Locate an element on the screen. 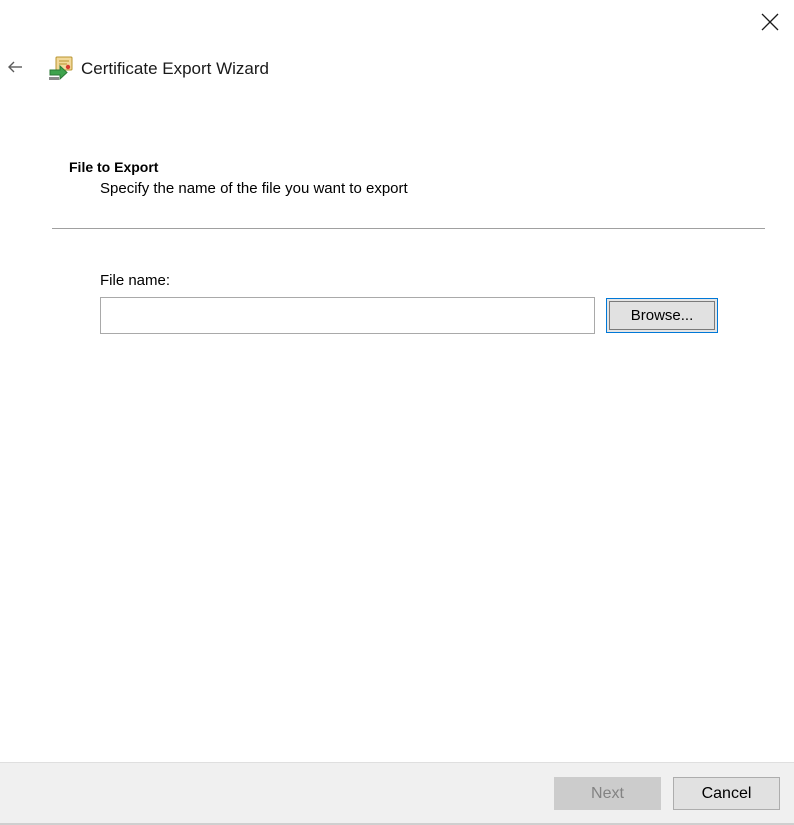 This screenshot has height=825, width=794. close-button is located at coordinates (770, 22).